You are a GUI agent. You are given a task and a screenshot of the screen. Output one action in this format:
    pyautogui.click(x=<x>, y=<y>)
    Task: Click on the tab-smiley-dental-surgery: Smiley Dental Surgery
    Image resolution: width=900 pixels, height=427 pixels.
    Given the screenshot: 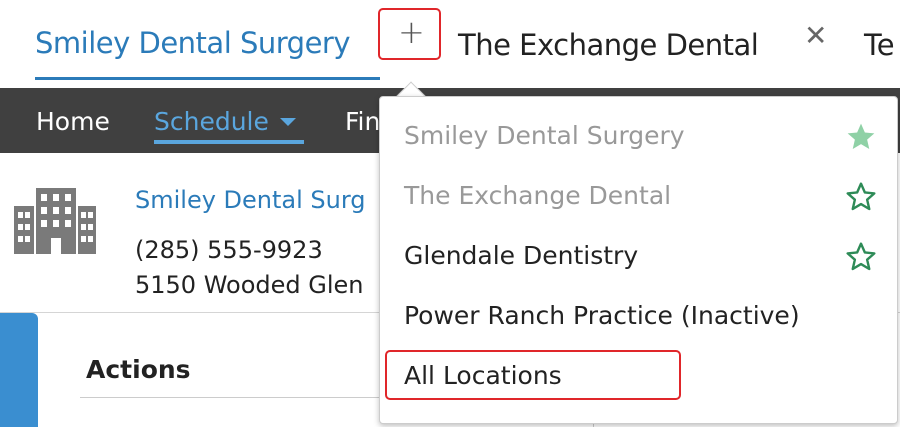 What is the action you would take?
    pyautogui.click(x=193, y=43)
    